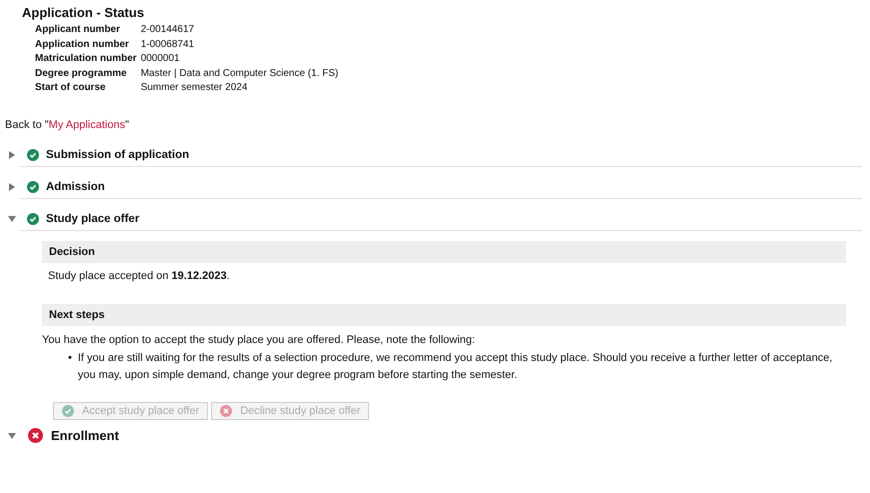 The height and width of the screenshot is (493, 870). Describe the element at coordinates (160, 59) in the screenshot. I see `field-value: 0000001` at that location.